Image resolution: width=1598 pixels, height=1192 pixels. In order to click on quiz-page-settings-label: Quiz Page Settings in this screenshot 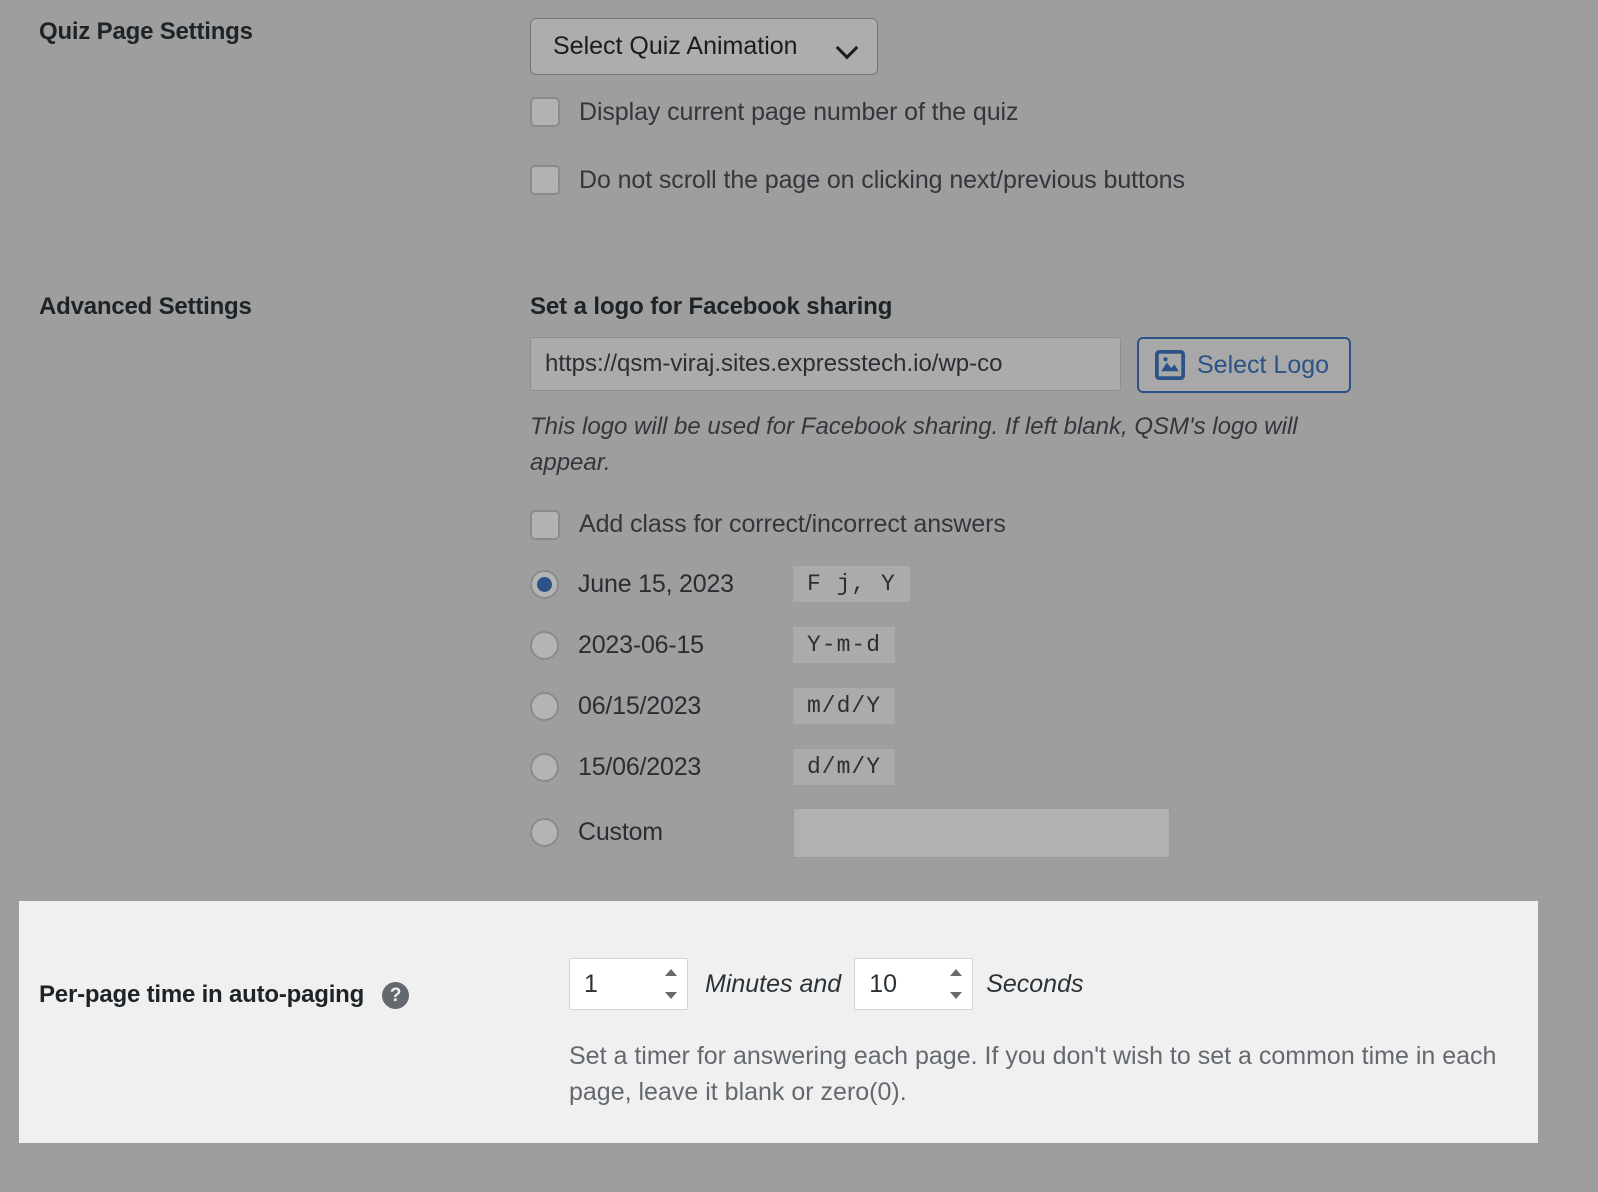, I will do `click(146, 31)`.